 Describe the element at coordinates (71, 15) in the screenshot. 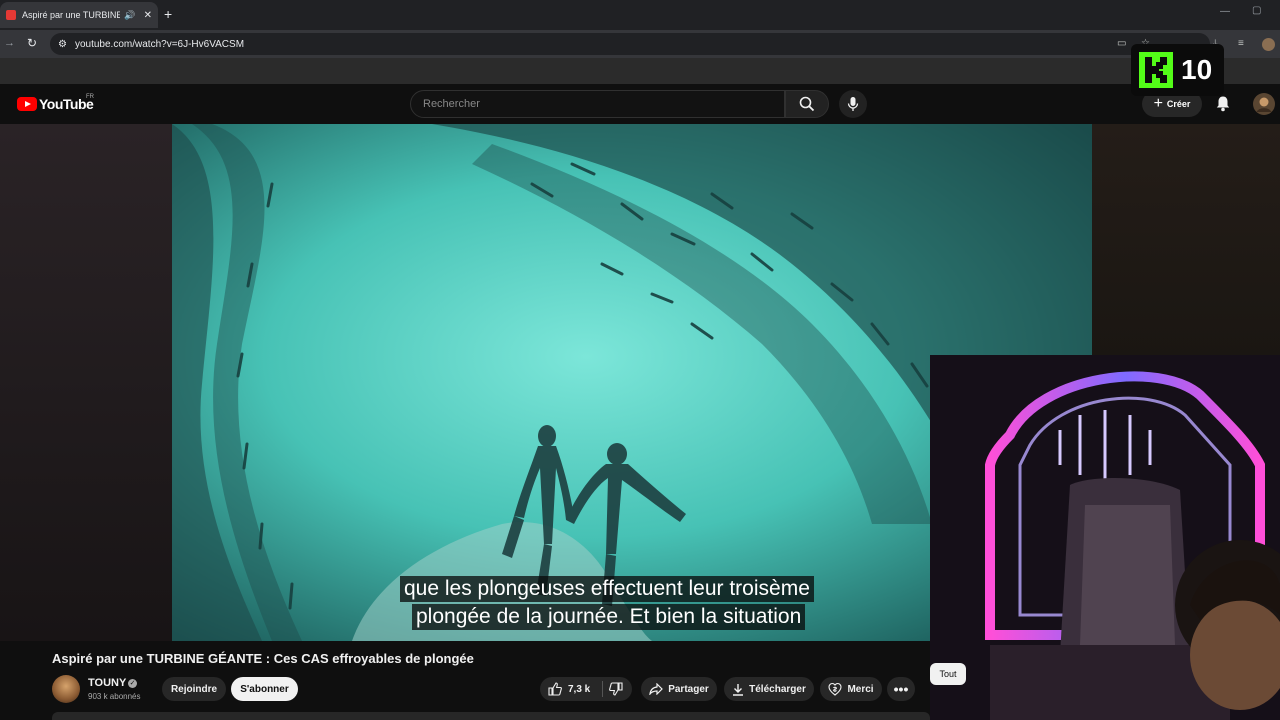

I see `tab-title: Aspiré par une TURBINE GÉ` at that location.